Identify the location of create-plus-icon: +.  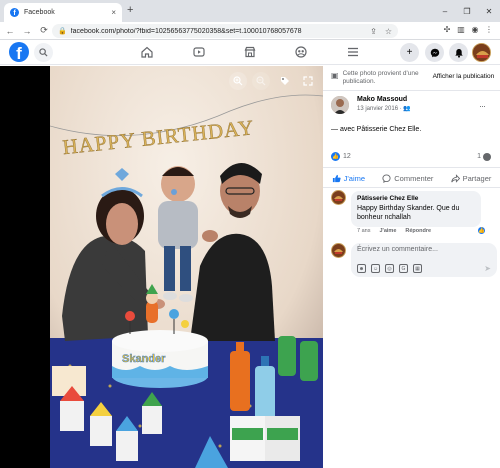
(409, 52).